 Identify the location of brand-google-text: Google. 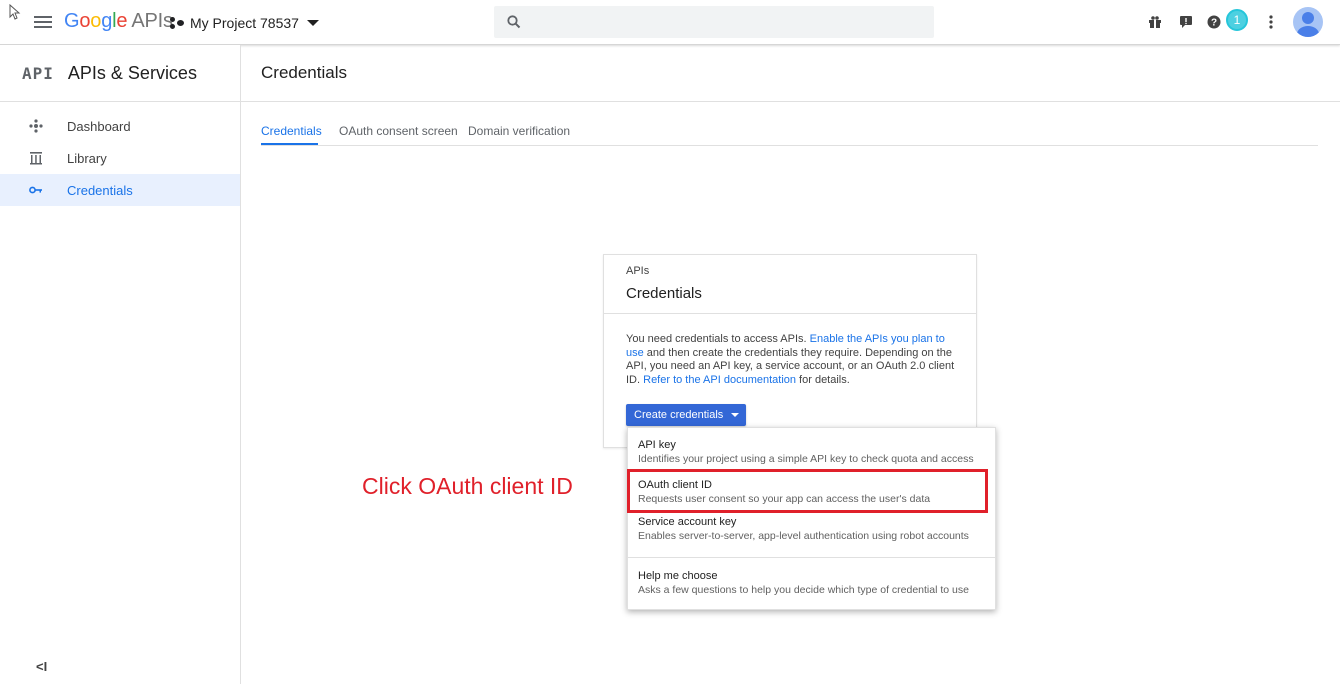
(96, 21).